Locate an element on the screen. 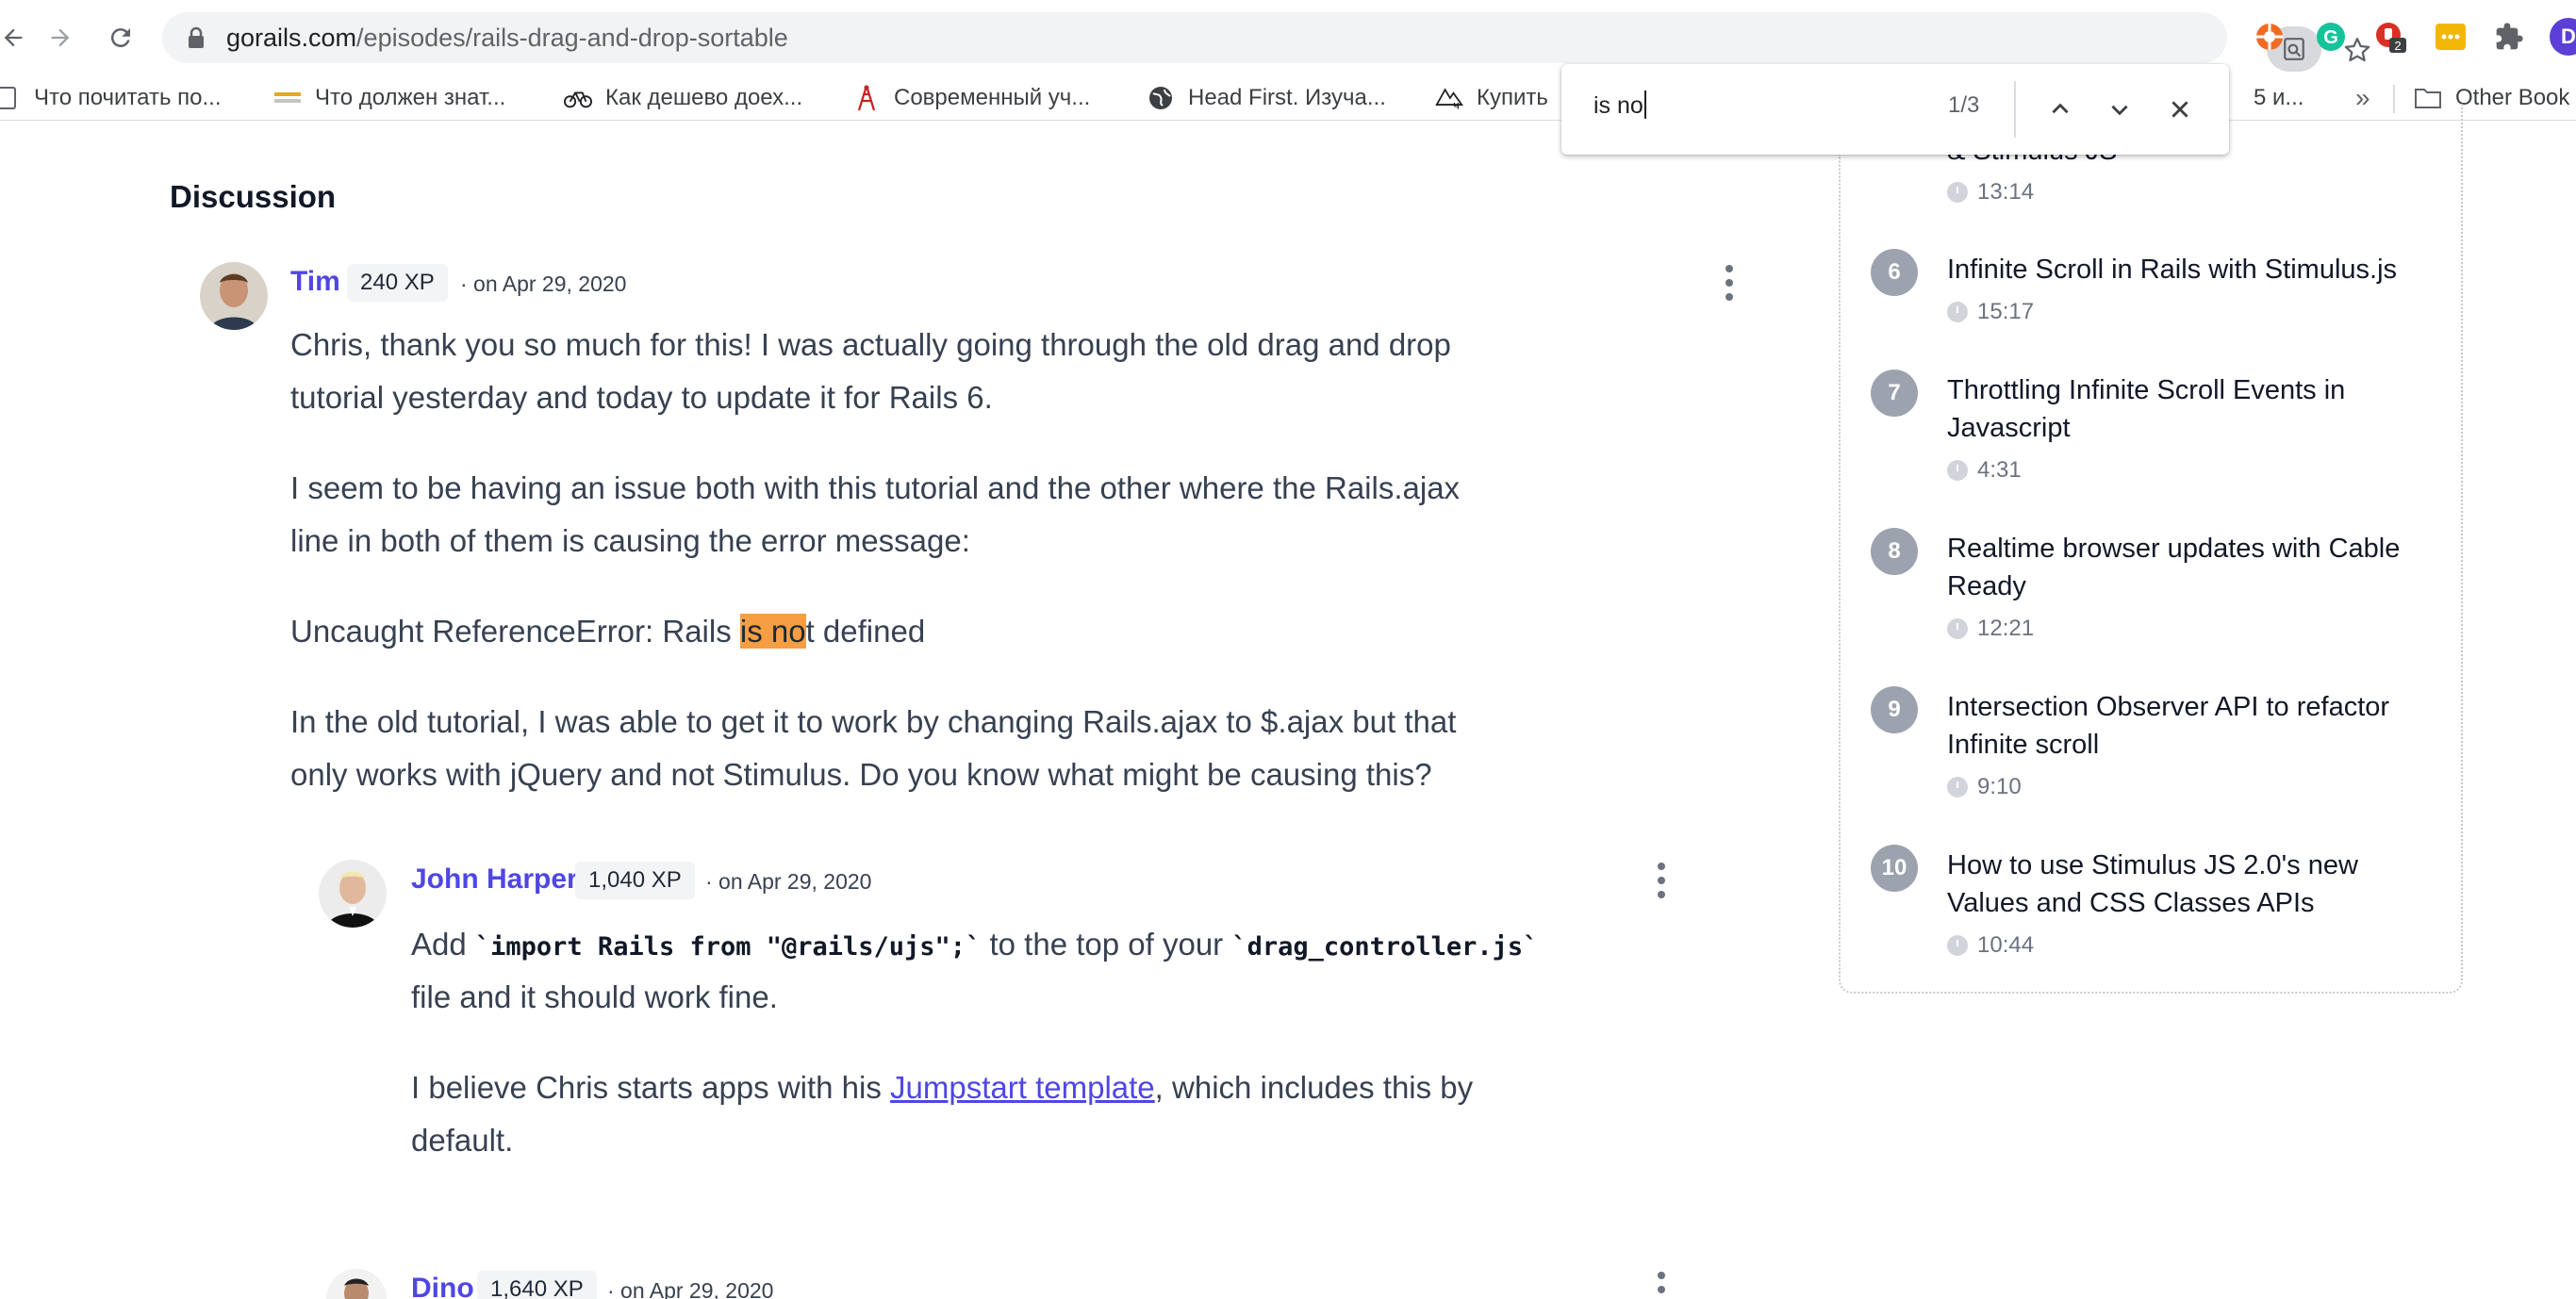 This screenshot has height=1299, width=2576. profile-avatar: D is located at coordinates (2563, 37).